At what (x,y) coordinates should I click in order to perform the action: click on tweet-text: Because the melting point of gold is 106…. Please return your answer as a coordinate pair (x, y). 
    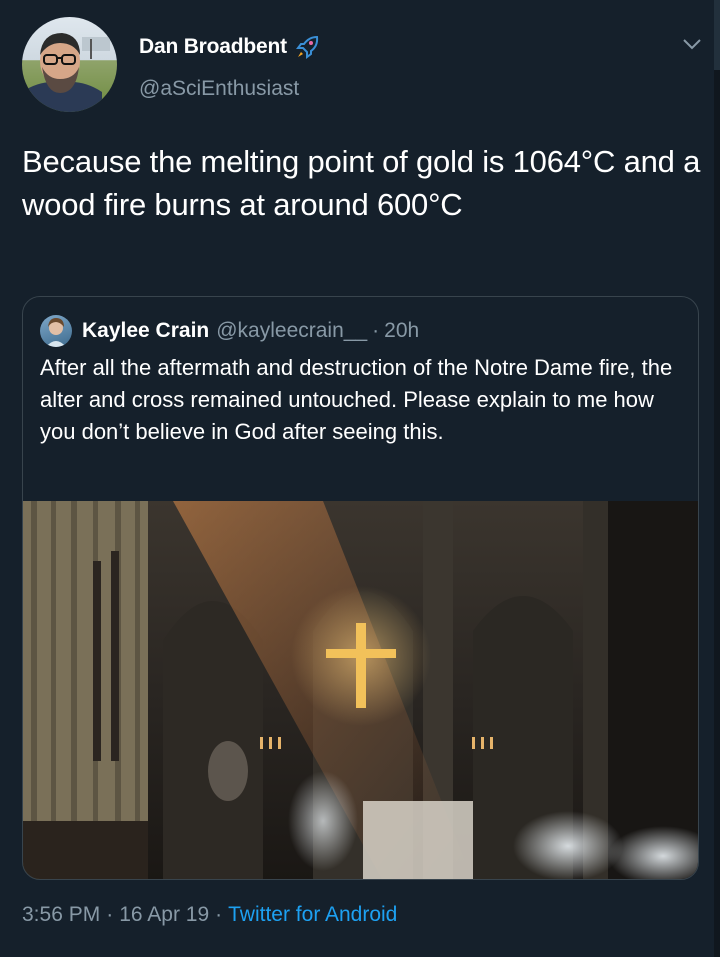
    Looking at the image, I should click on (361, 183).